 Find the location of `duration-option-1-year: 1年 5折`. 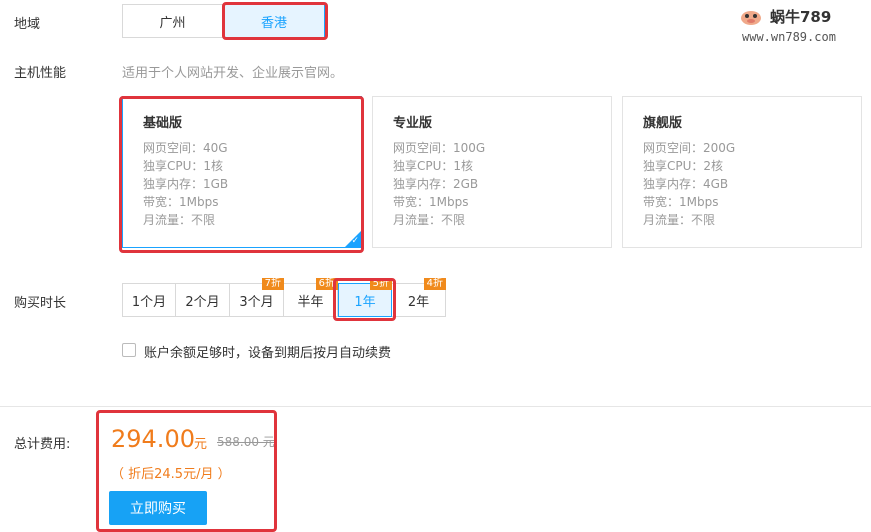

duration-option-1-year: 1年 5折 is located at coordinates (365, 297).